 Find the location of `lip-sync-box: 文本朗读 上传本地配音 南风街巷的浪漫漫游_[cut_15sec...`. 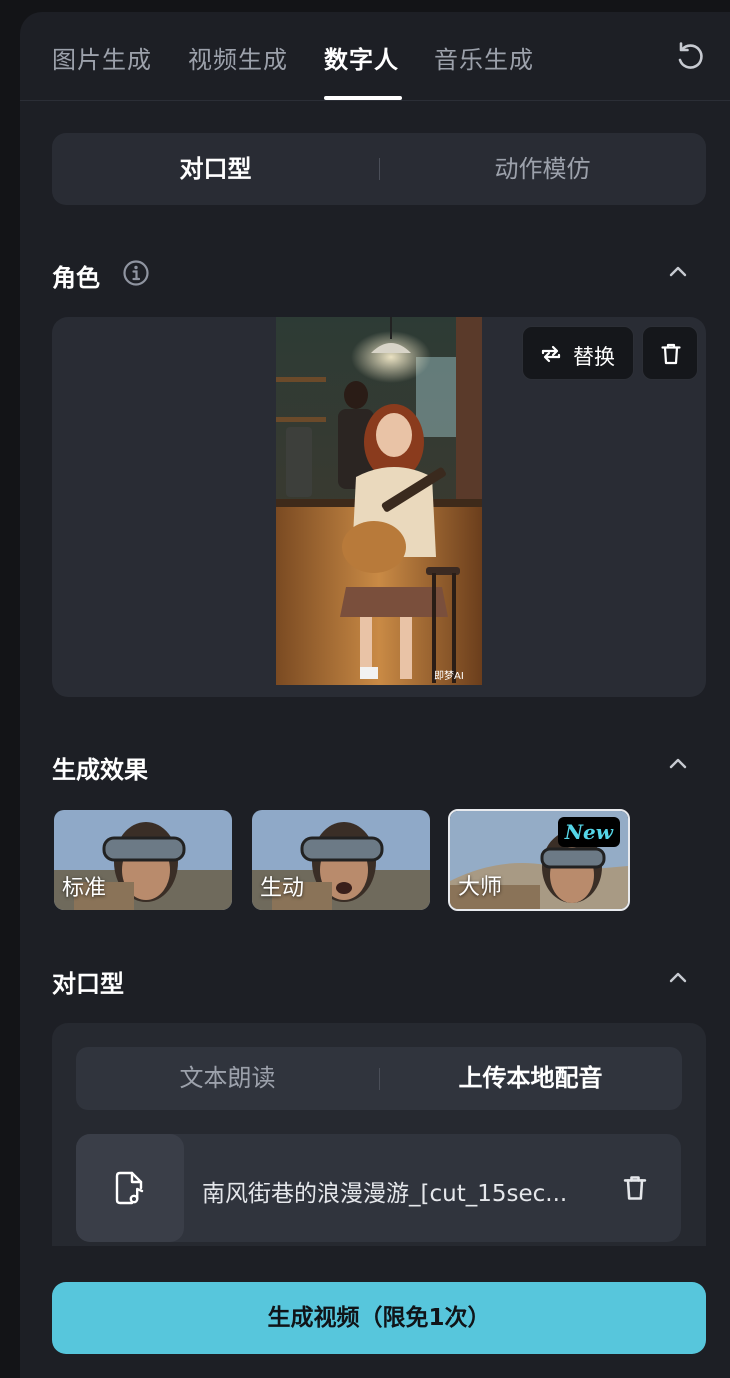

lip-sync-box: 文本朗读 上传本地配音 南风街巷的浪漫漫游_[cut_15sec... is located at coordinates (379, 1134).